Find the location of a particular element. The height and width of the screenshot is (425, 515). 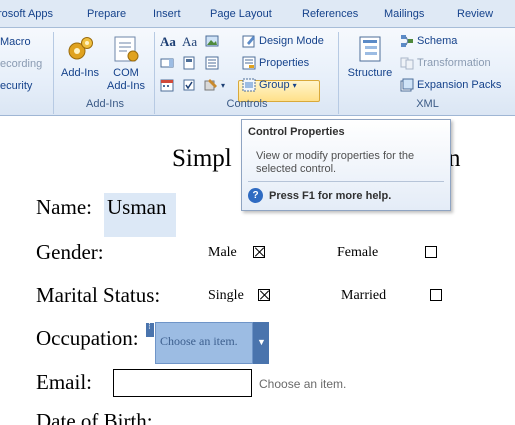

group-button: Group ▾ is located at coordinates (269, 85).